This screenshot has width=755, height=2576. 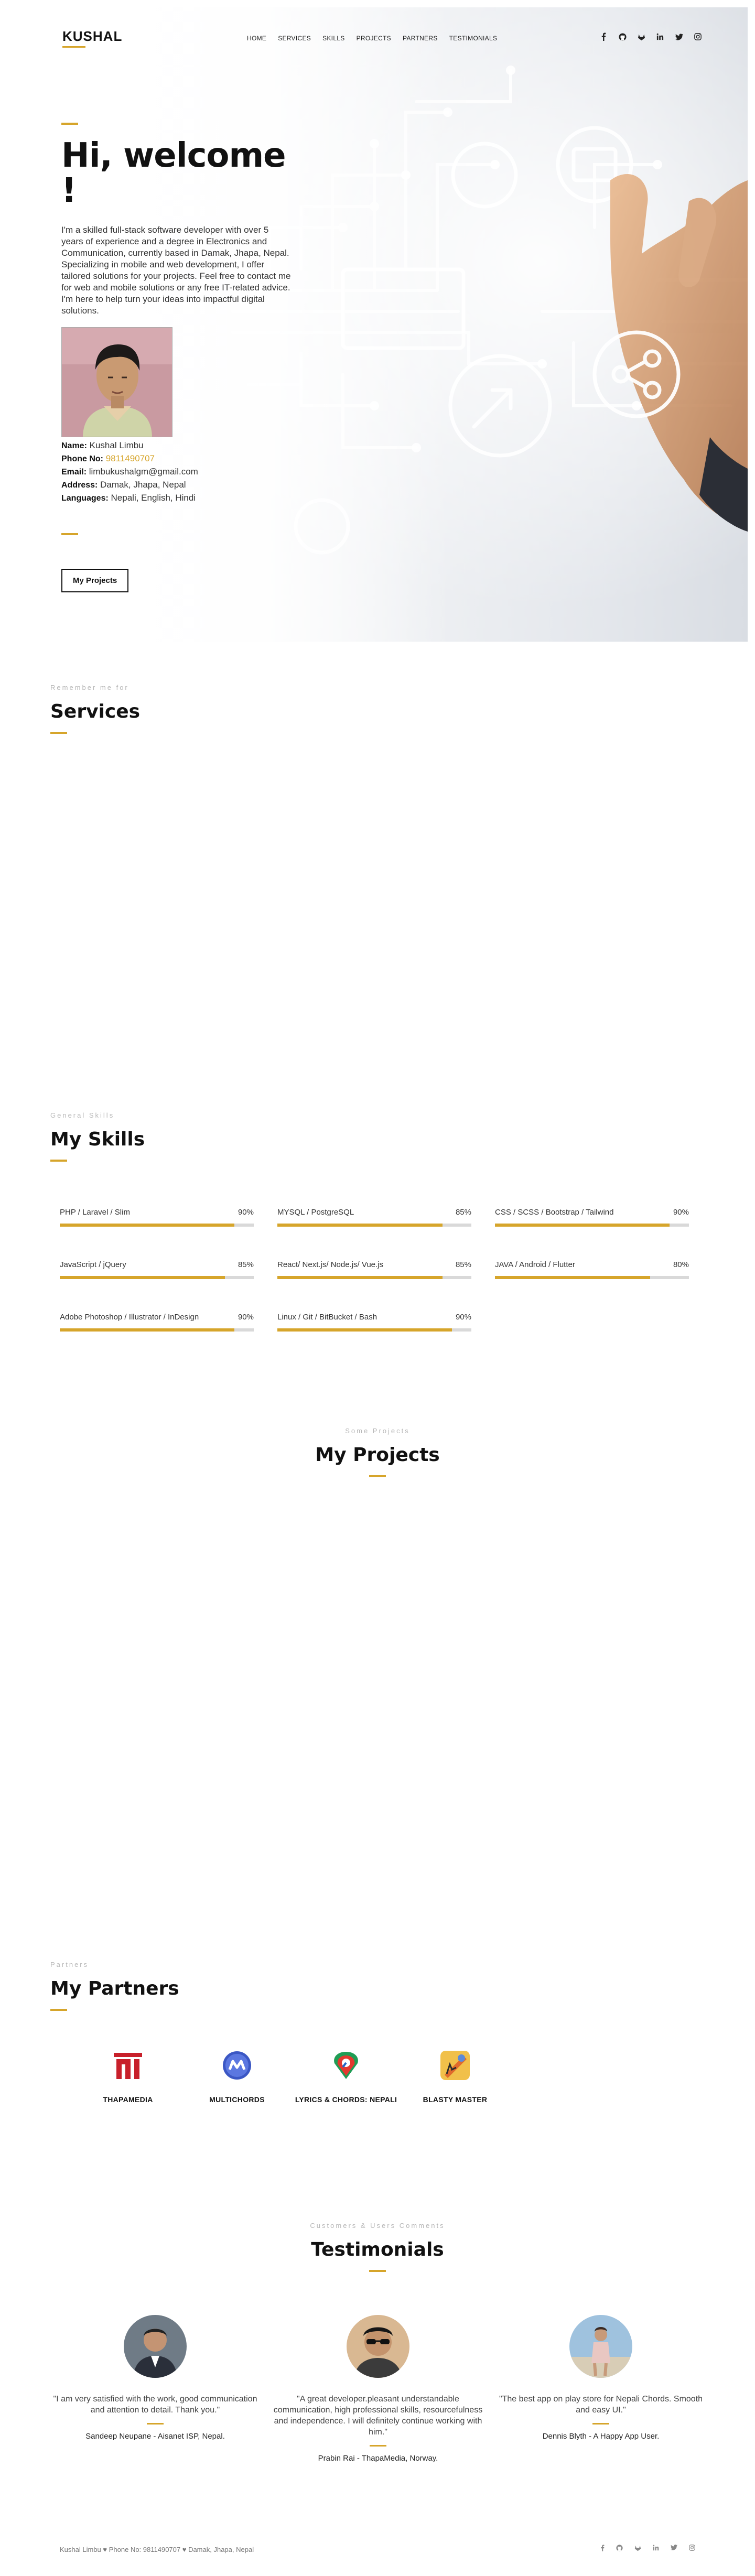 I want to click on footer-phone: Phone No: 9811490707, so click(x=144, y=2549).